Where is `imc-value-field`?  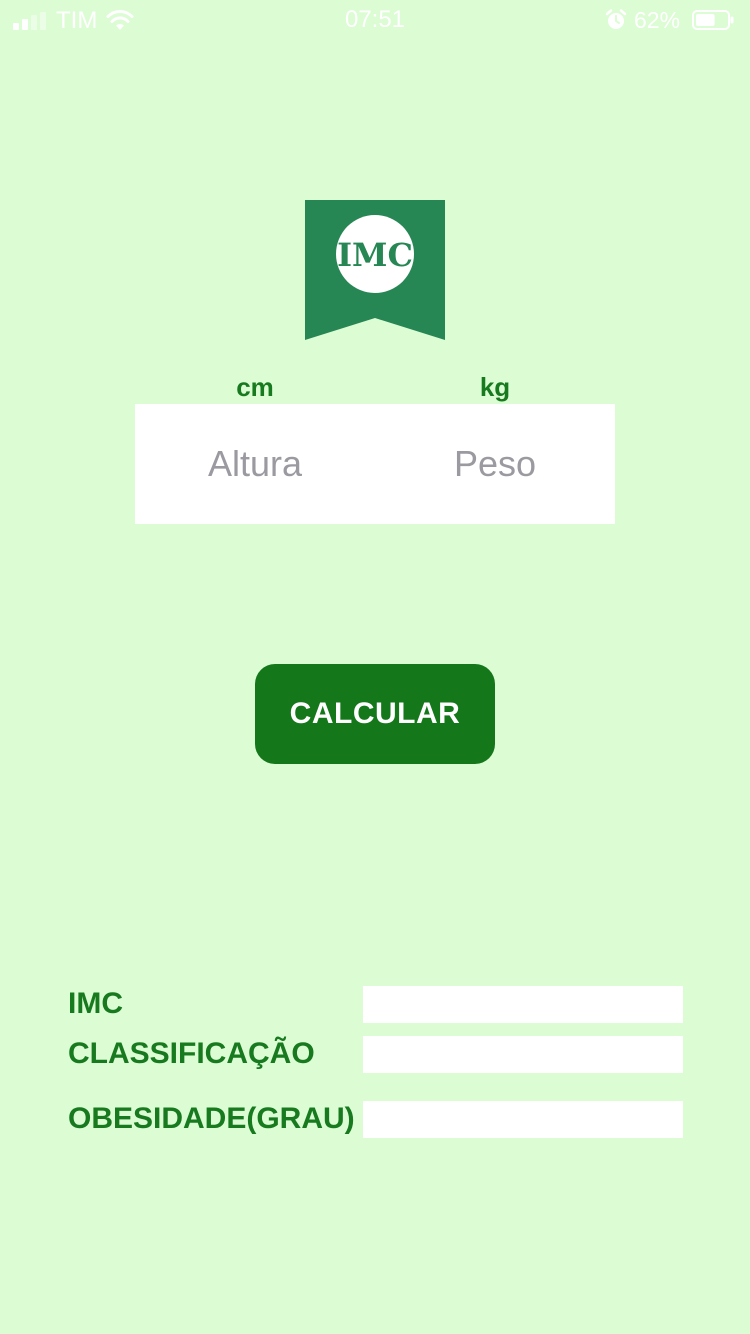
imc-value-field is located at coordinates (523, 1004).